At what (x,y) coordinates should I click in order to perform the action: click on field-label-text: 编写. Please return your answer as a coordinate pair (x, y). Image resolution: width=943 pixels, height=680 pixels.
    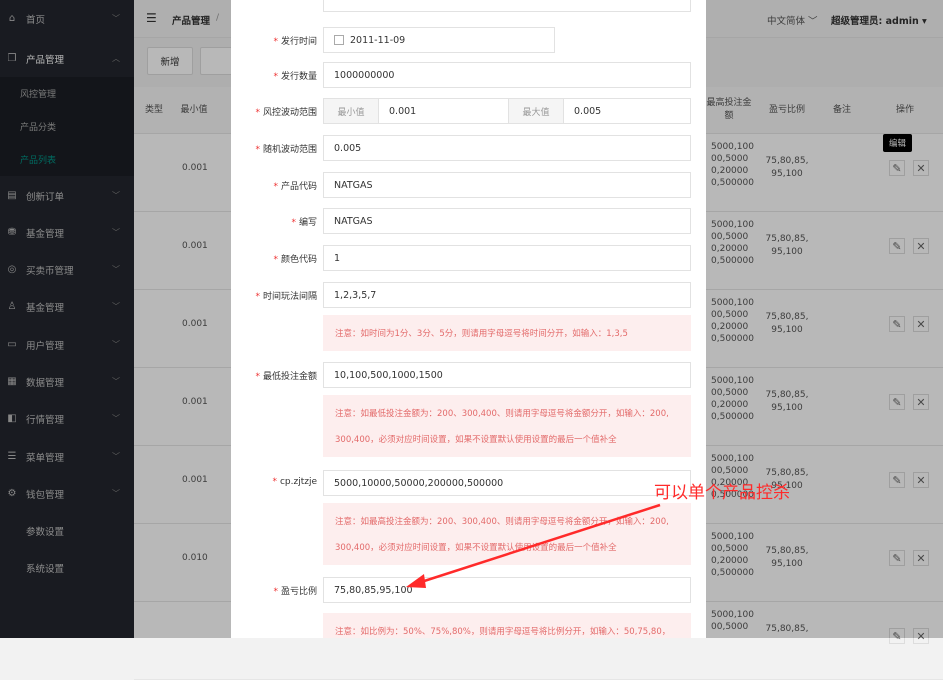
    Looking at the image, I should click on (307, 223).